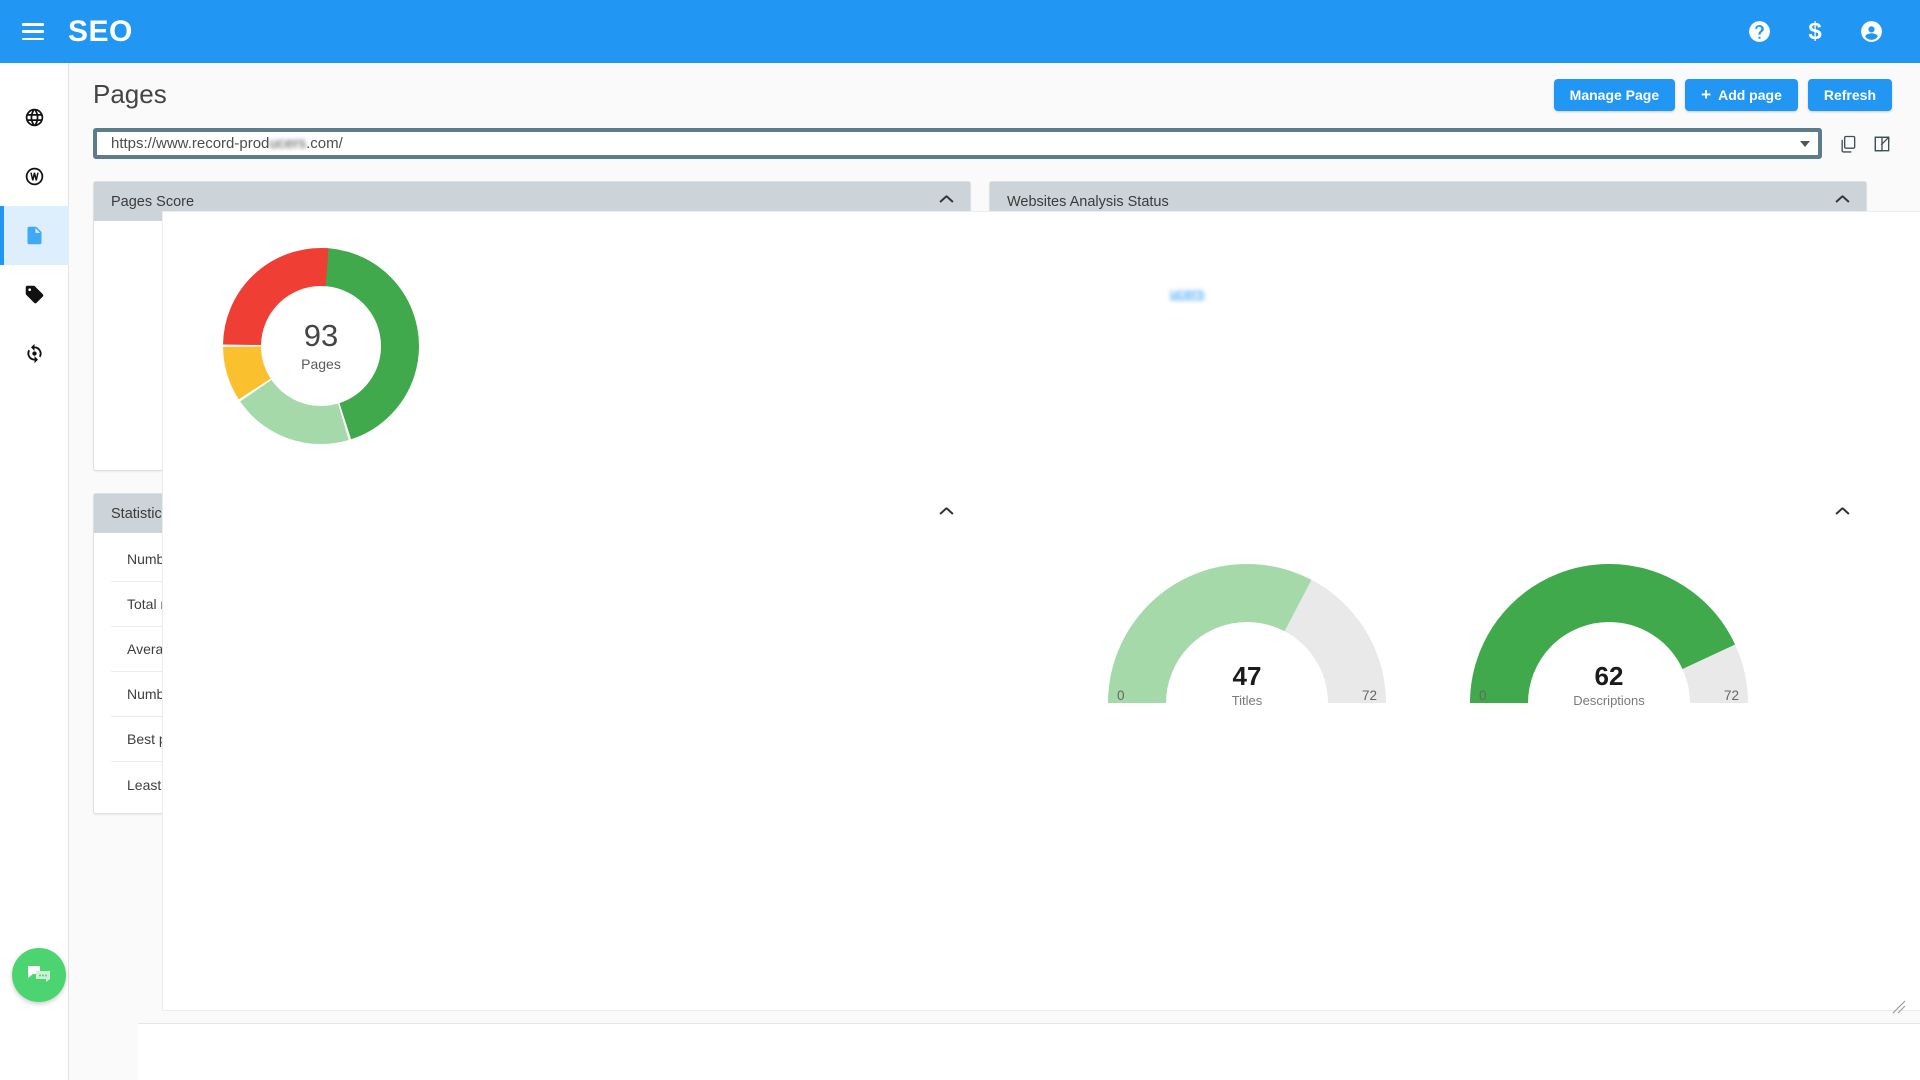  I want to click on website-link-blurred: ucers, so click(1187, 293).